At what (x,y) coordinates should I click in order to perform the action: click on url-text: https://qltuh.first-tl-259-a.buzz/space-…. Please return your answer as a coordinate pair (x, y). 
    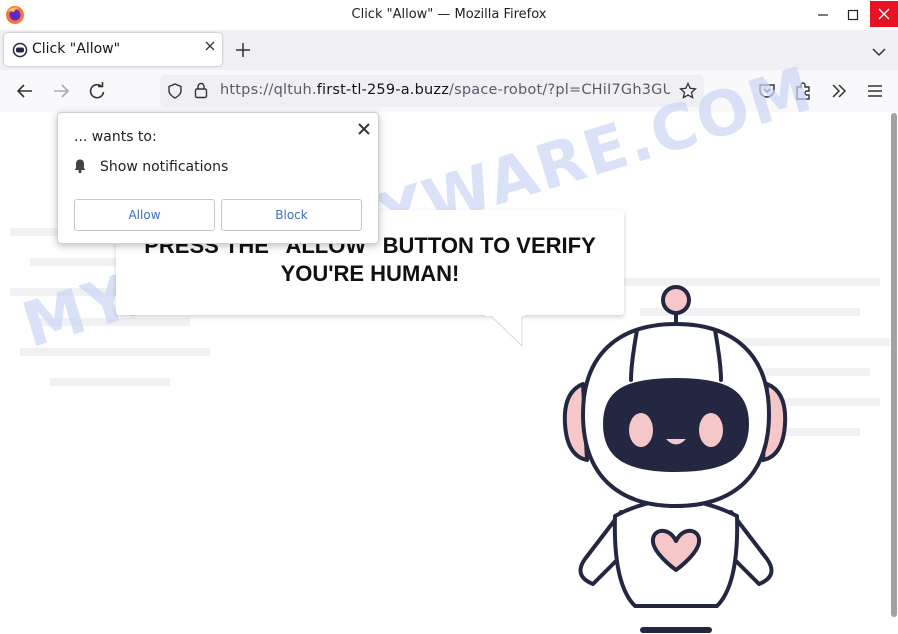
    Looking at the image, I should click on (445, 90).